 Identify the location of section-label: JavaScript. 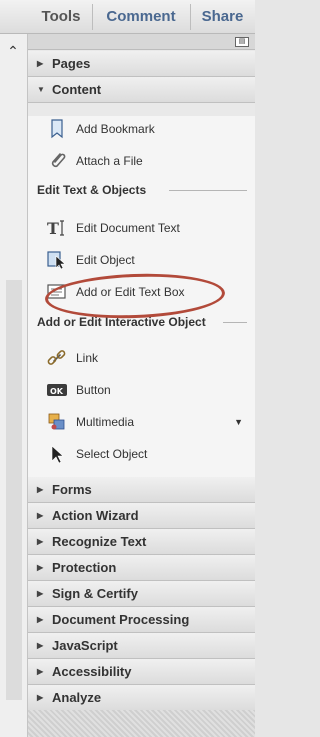
(85, 645).